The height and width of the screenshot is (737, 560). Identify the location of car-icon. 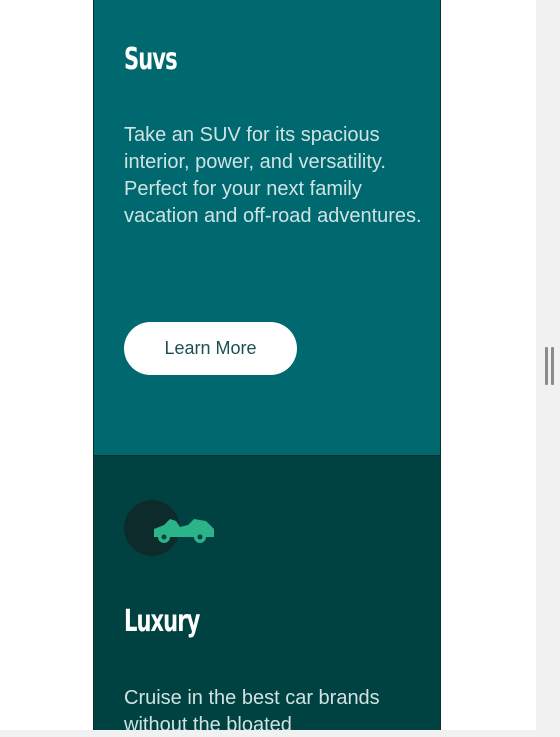
(184, 531).